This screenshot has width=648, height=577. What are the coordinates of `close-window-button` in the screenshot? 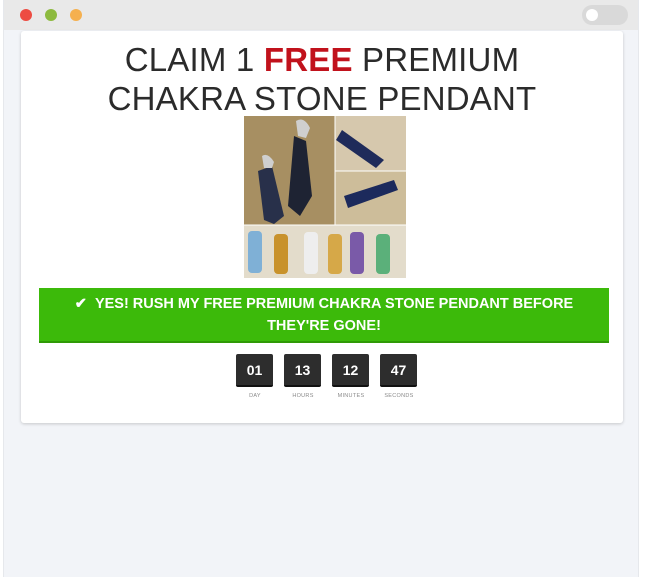 It's located at (26, 15).